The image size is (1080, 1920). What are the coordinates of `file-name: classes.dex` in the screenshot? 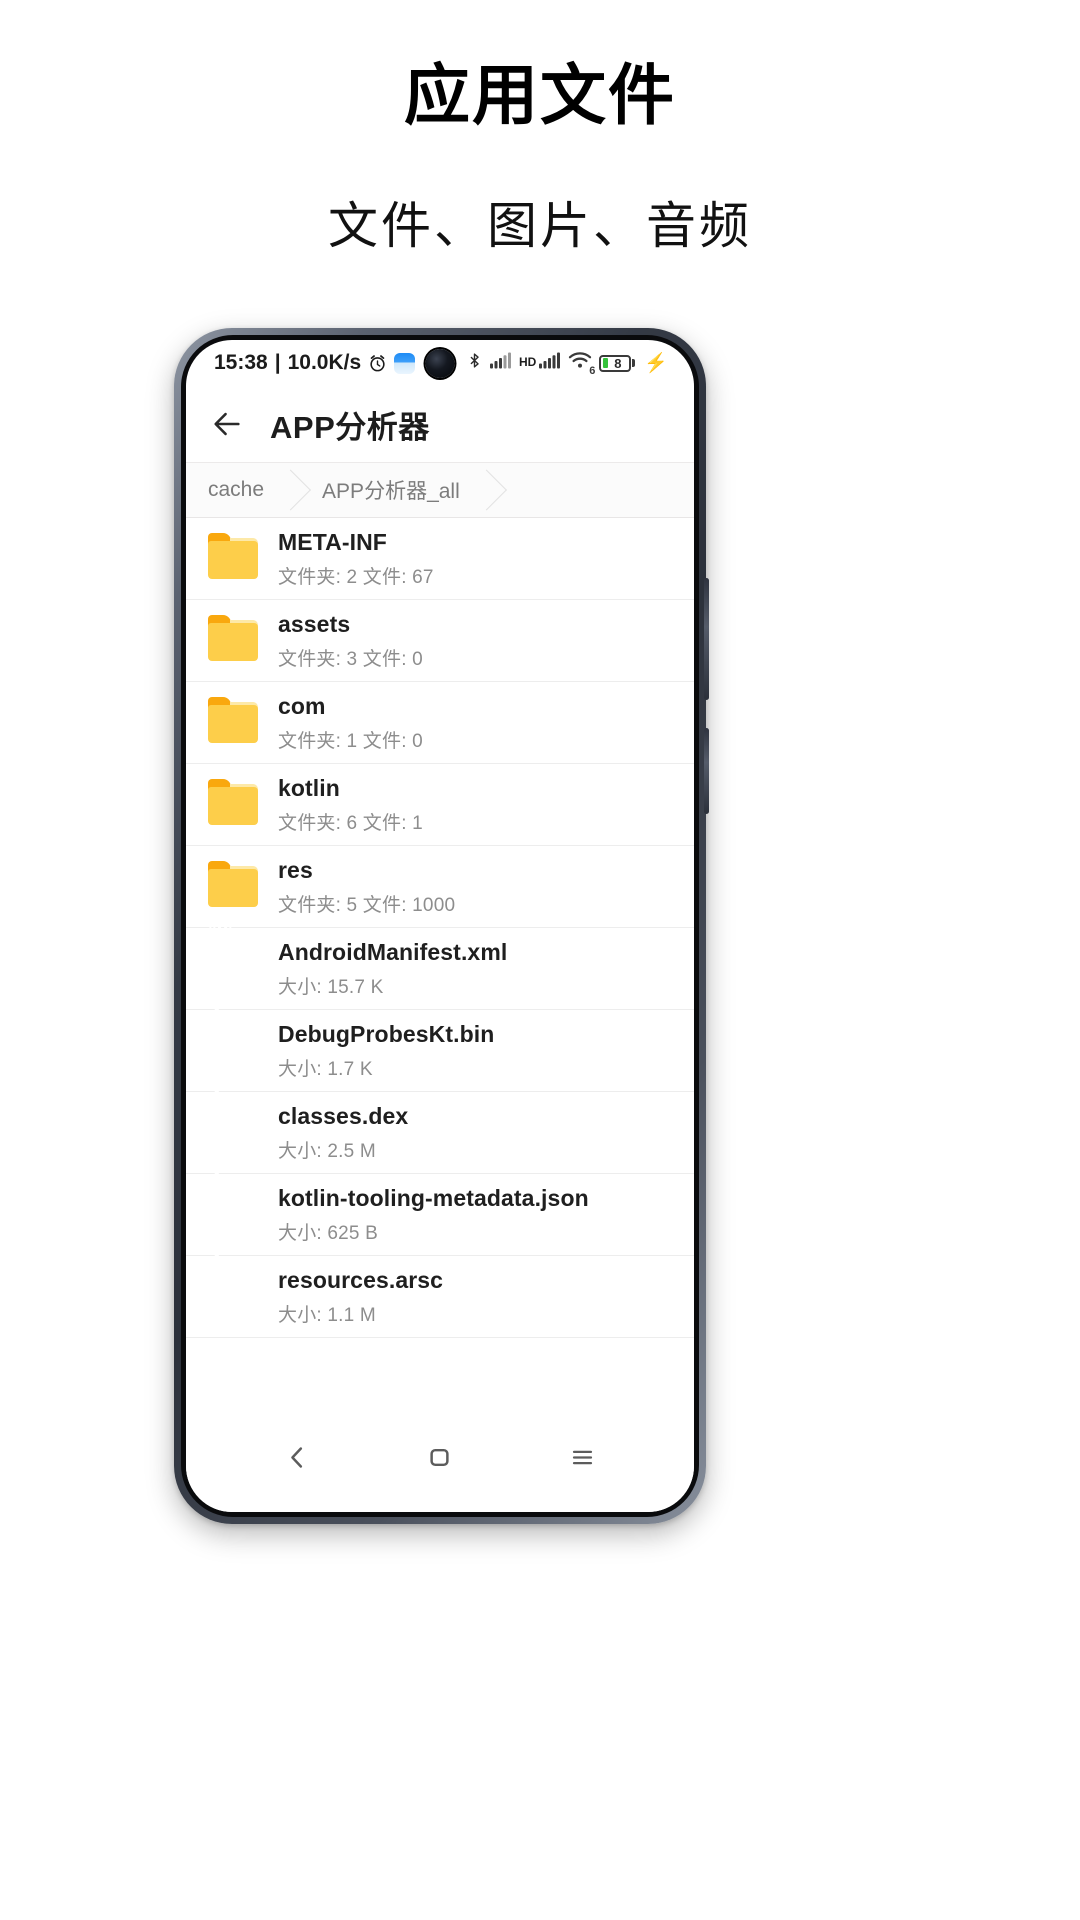 It's located at (343, 1115).